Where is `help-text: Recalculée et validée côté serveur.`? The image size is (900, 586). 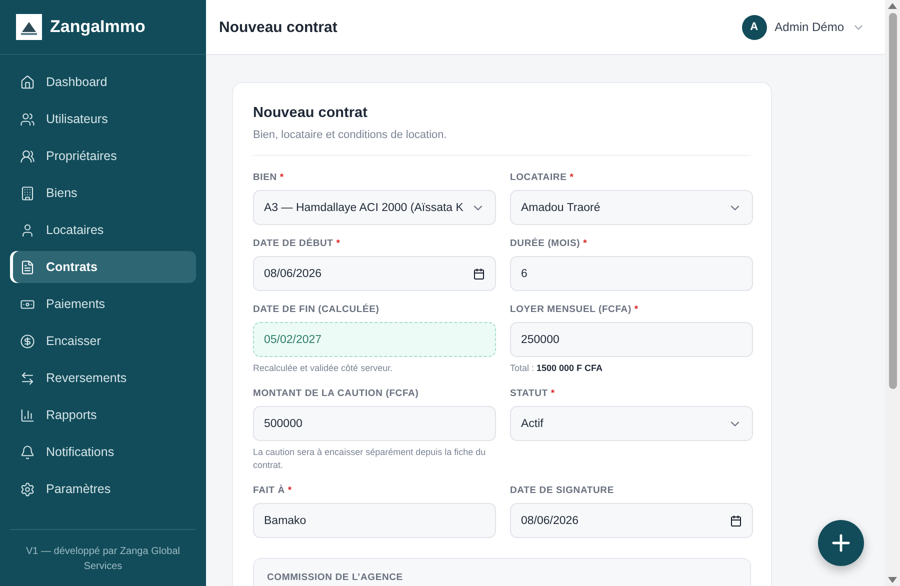
help-text: Recalculée et validée côté serveur. is located at coordinates (323, 368).